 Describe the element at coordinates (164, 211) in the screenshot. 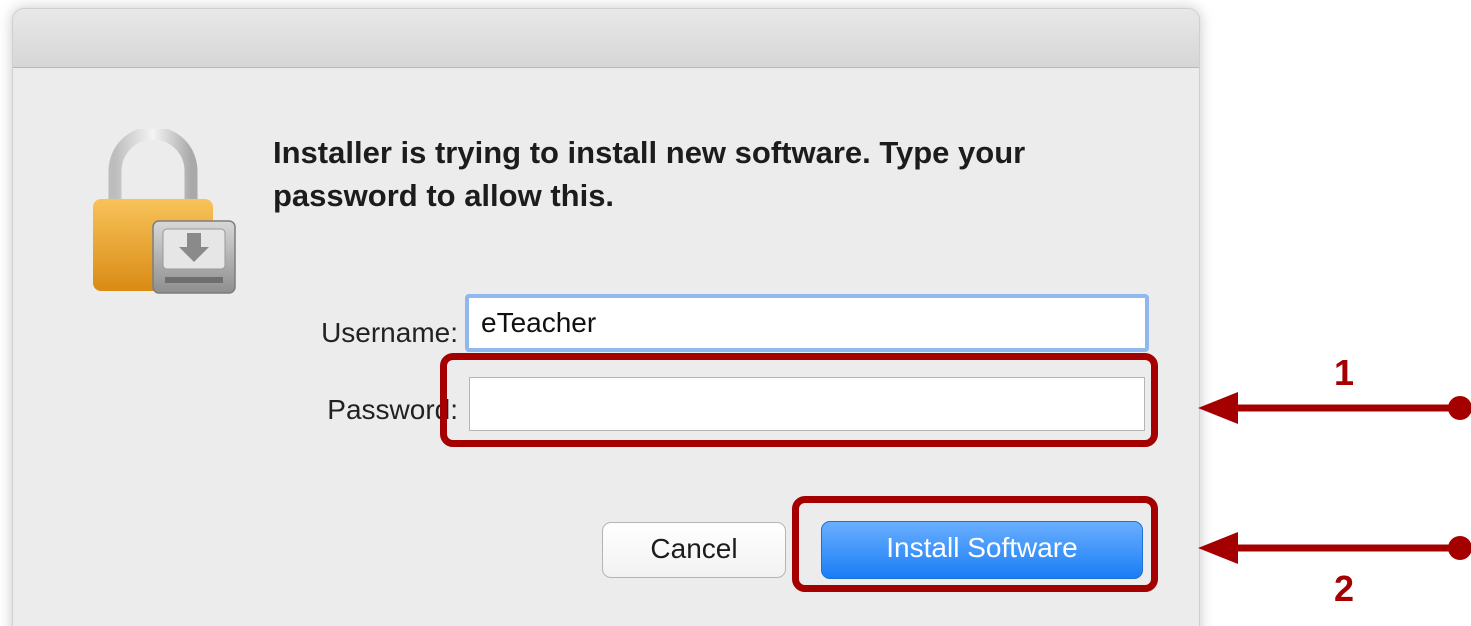

I see `lock-icon` at that location.